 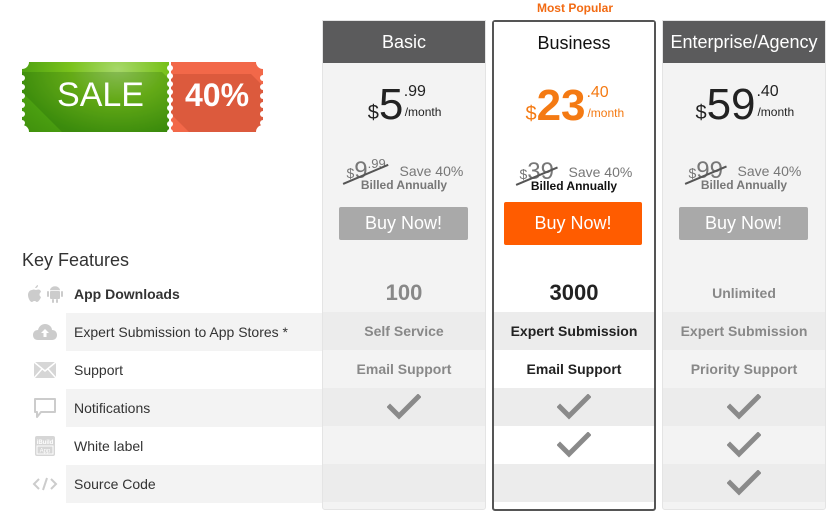 I want to click on feature-cell-app-downloads: 100, so click(x=404, y=292).